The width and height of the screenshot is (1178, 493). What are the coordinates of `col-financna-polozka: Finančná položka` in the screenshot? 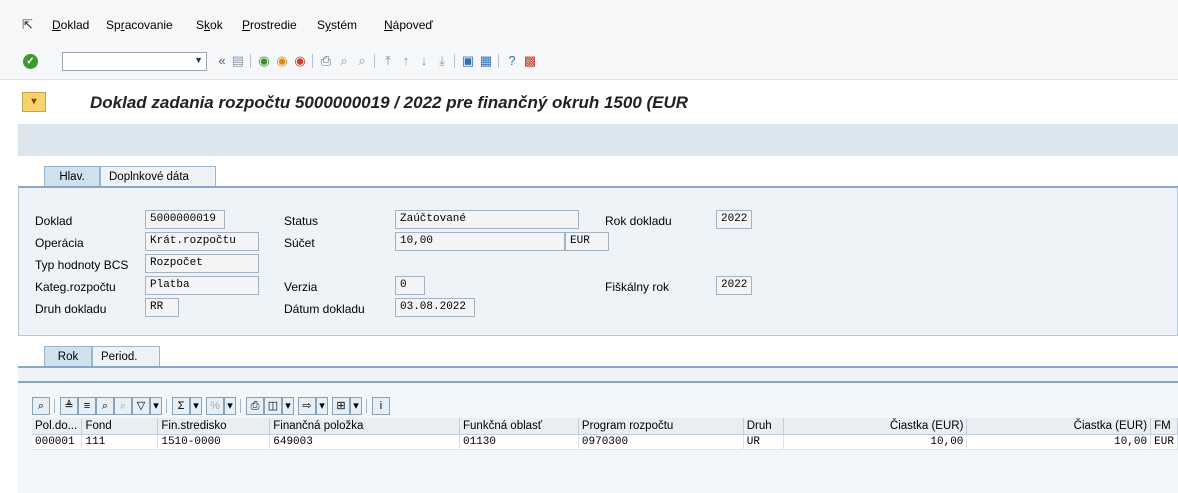 It's located at (364, 426).